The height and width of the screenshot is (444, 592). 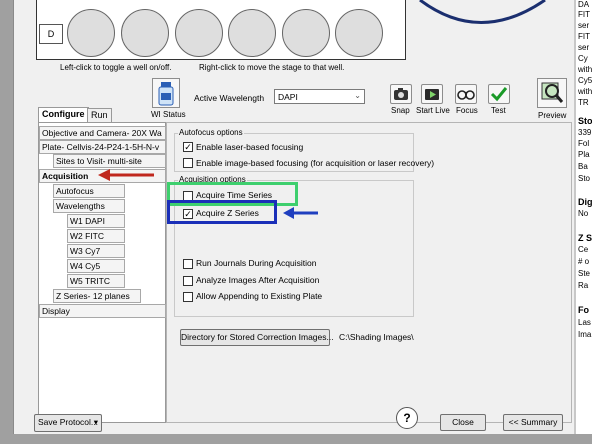 I want to click on summary-text: Cy5, so click(x=585, y=80).